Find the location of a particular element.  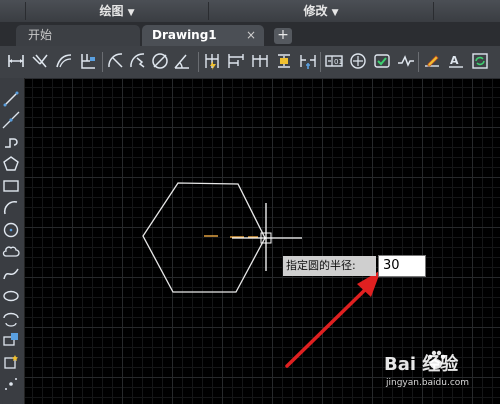

dimension-break-icon is located at coordinates (308, 61).